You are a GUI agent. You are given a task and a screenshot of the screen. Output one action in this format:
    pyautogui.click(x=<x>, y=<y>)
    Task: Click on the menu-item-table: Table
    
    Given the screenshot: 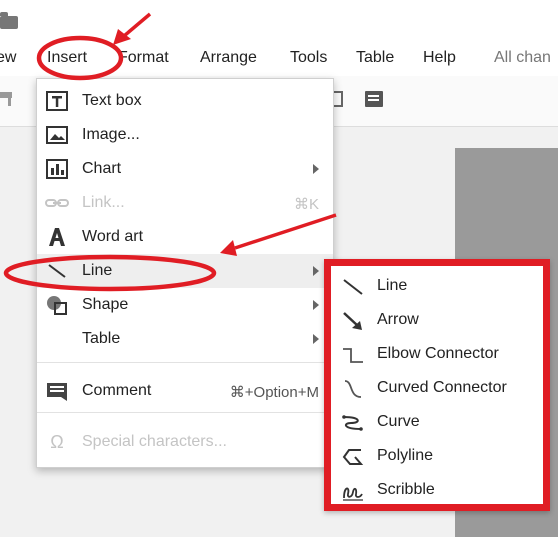 What is the action you would take?
    pyautogui.click(x=185, y=339)
    